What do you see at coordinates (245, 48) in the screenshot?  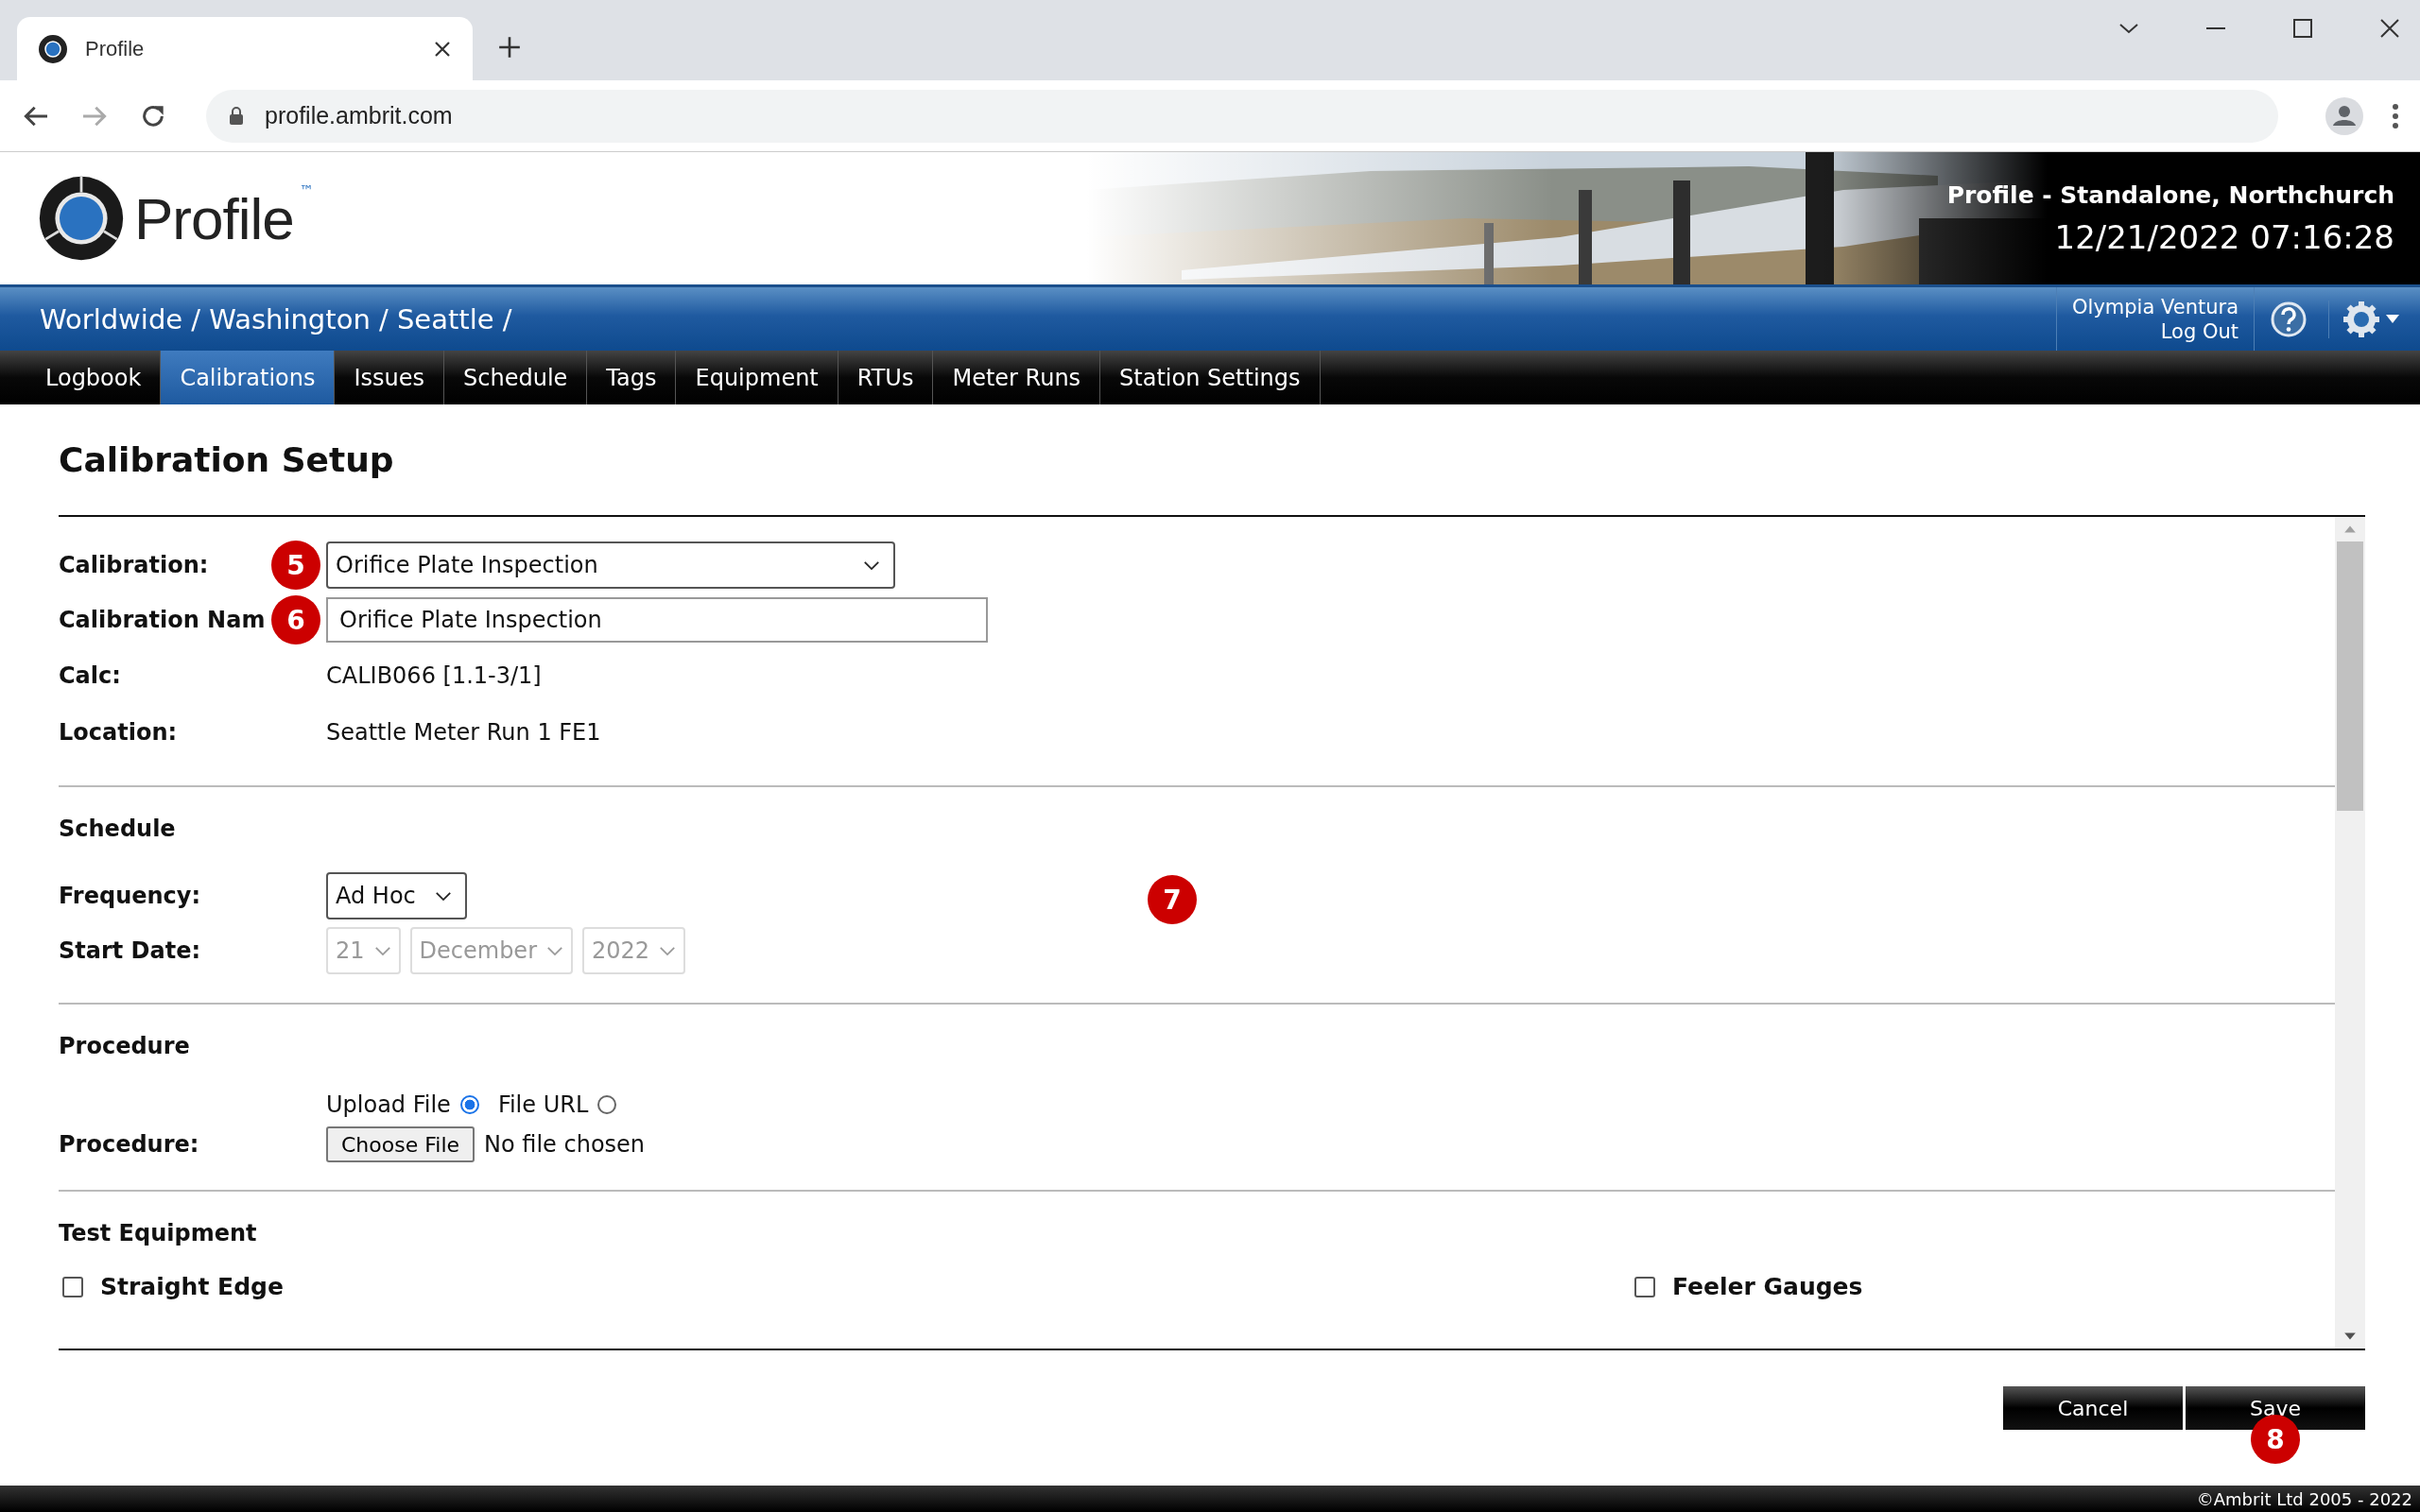 I see `browser-tab: Profile` at bounding box center [245, 48].